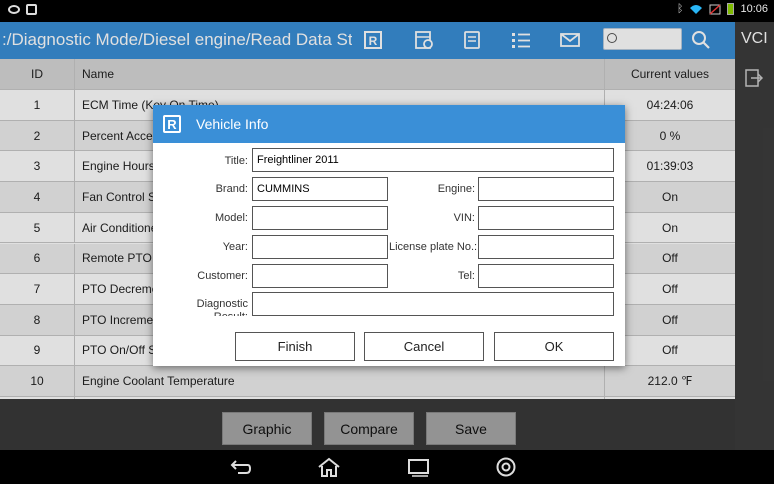 The height and width of the screenshot is (484, 774). Describe the element at coordinates (546, 189) in the screenshot. I see `engine-field` at that location.